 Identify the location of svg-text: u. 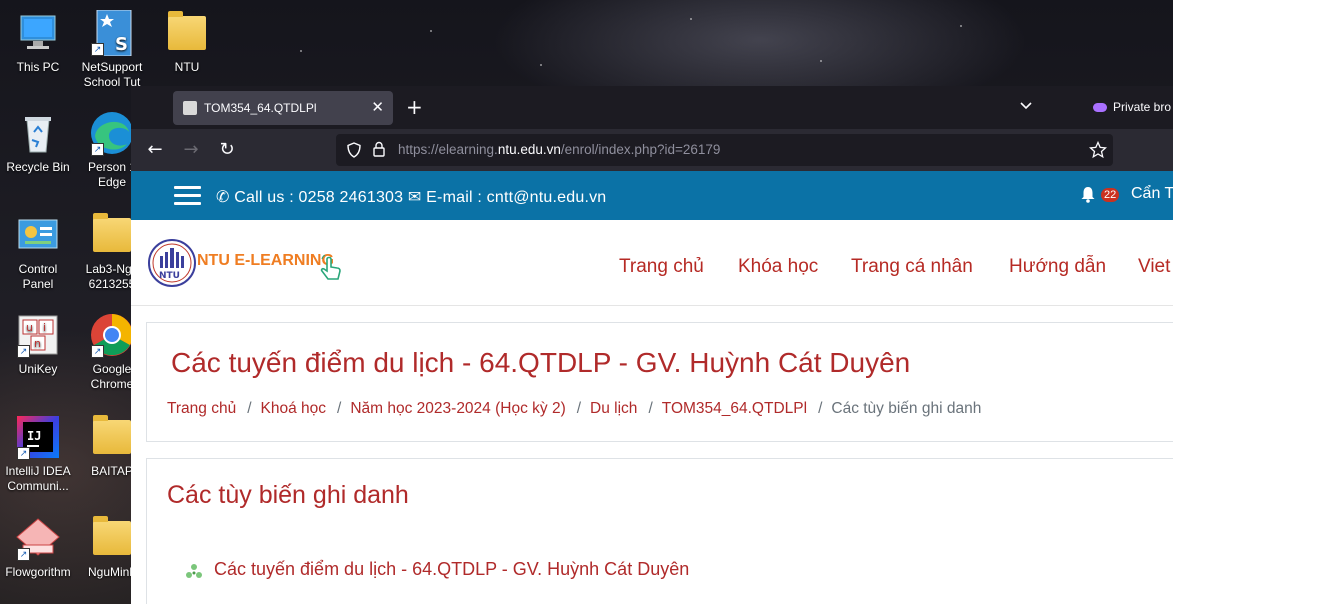
(29, 327).